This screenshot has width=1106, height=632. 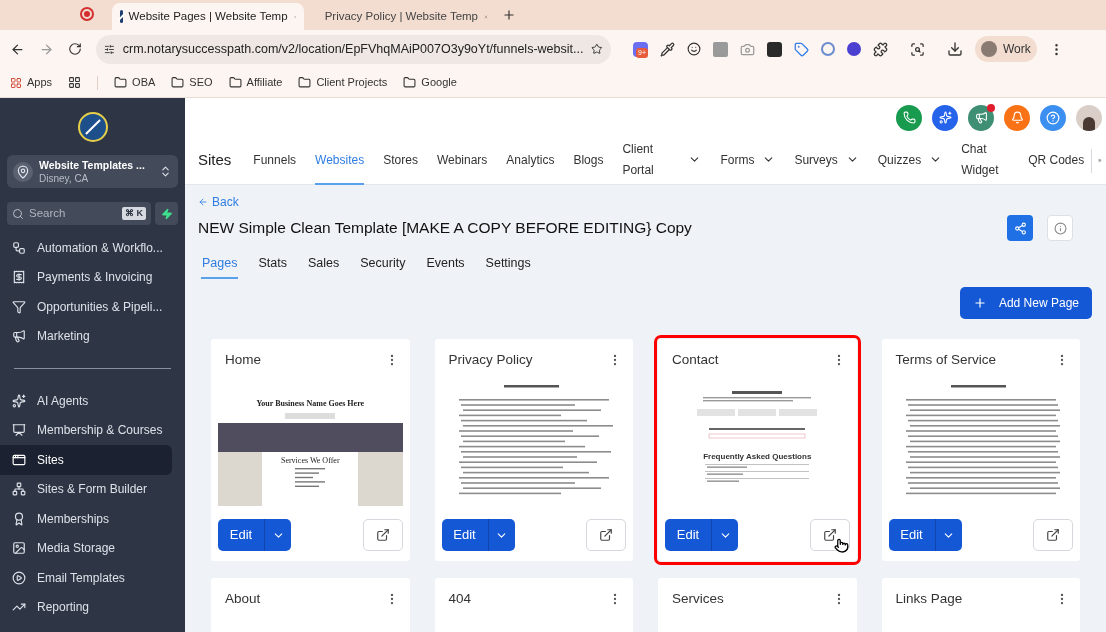 I want to click on sidebar-item: Membership & Courses, so click(x=86, y=430).